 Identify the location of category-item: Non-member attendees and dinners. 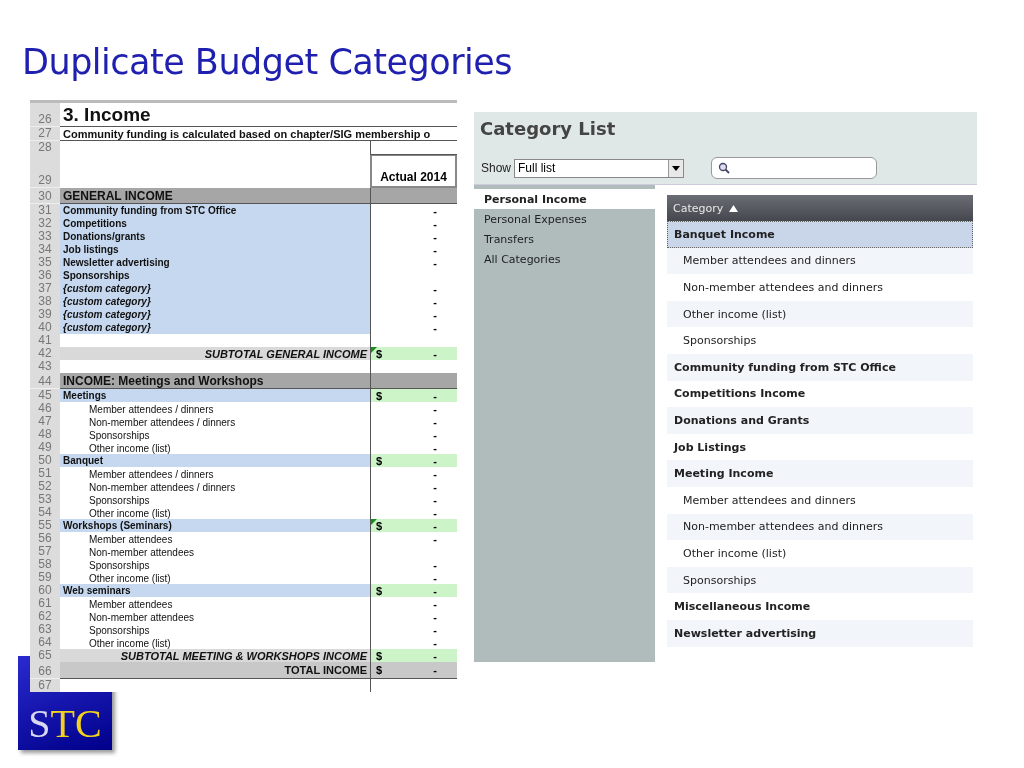
(820, 527).